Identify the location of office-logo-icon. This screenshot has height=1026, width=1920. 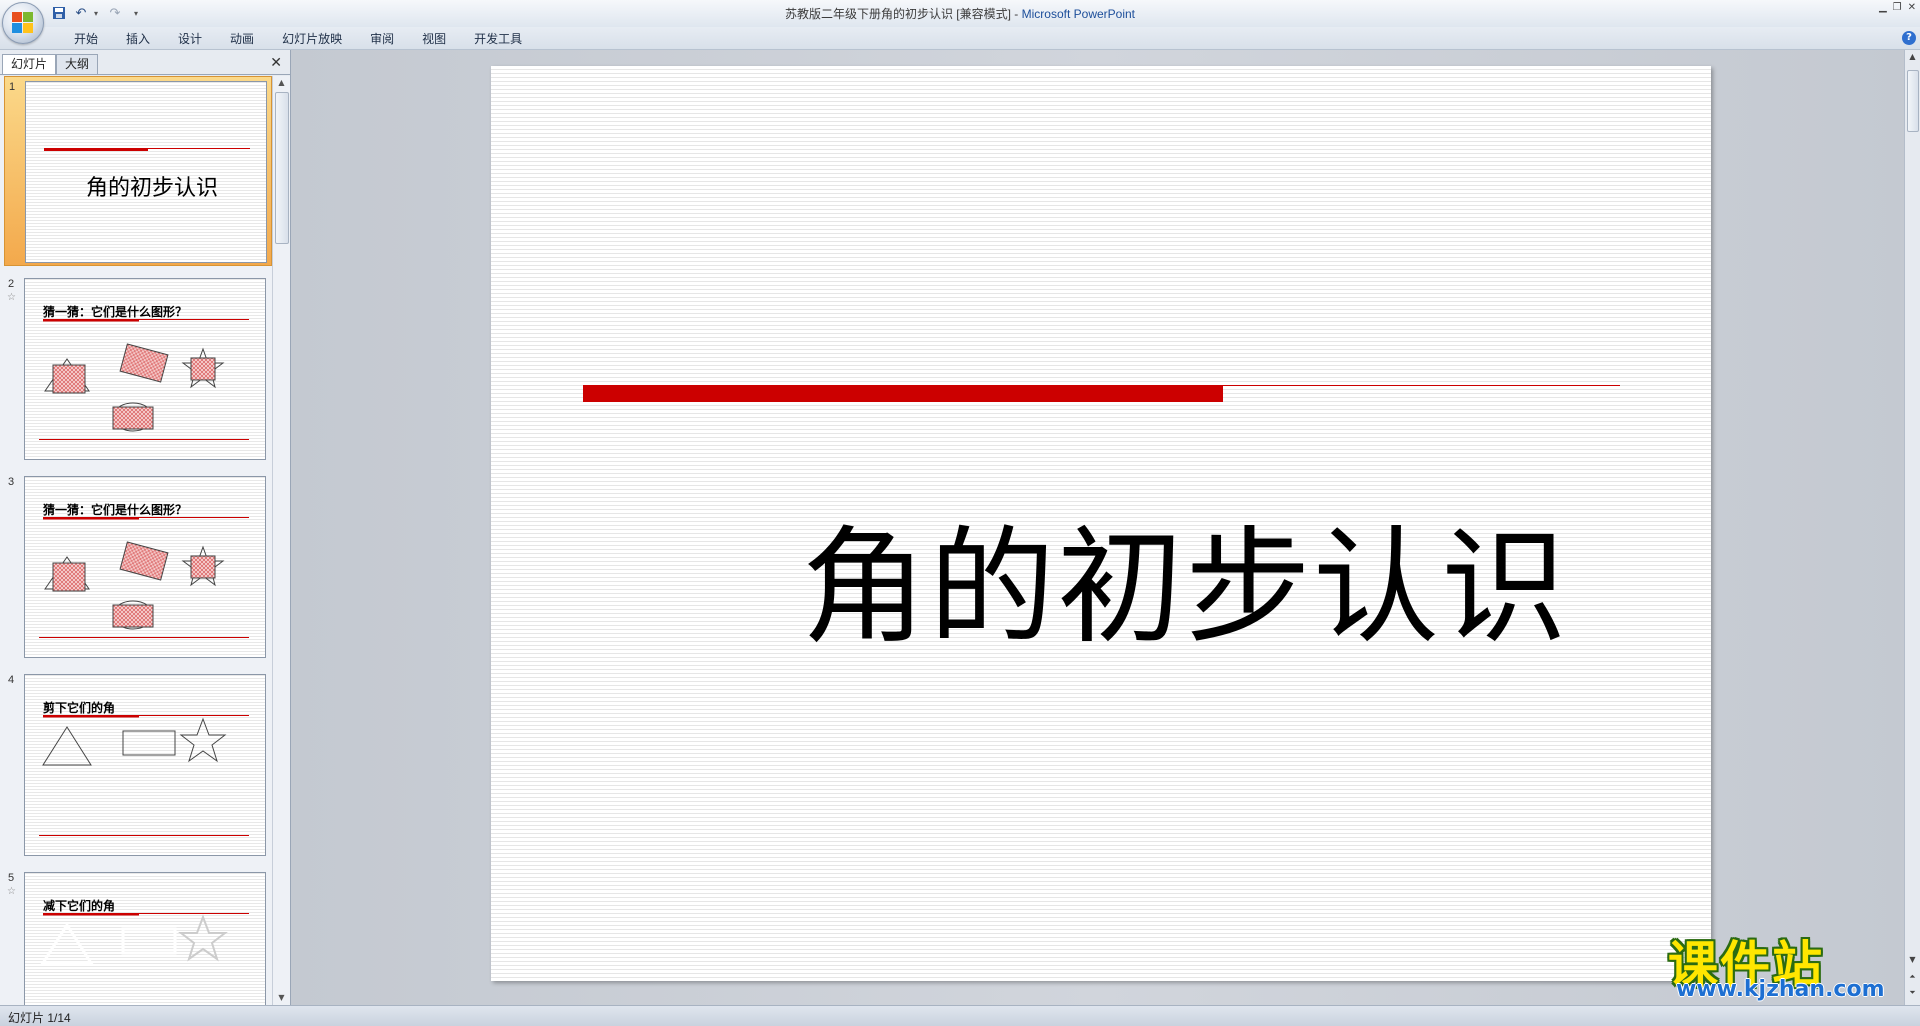
(23, 23).